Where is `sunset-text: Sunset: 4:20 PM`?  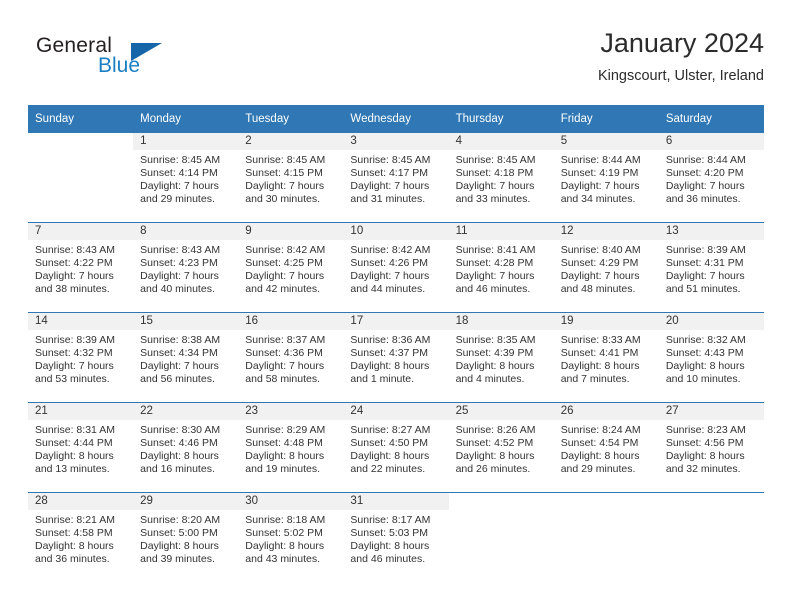 sunset-text: Sunset: 4:20 PM is located at coordinates (704, 173).